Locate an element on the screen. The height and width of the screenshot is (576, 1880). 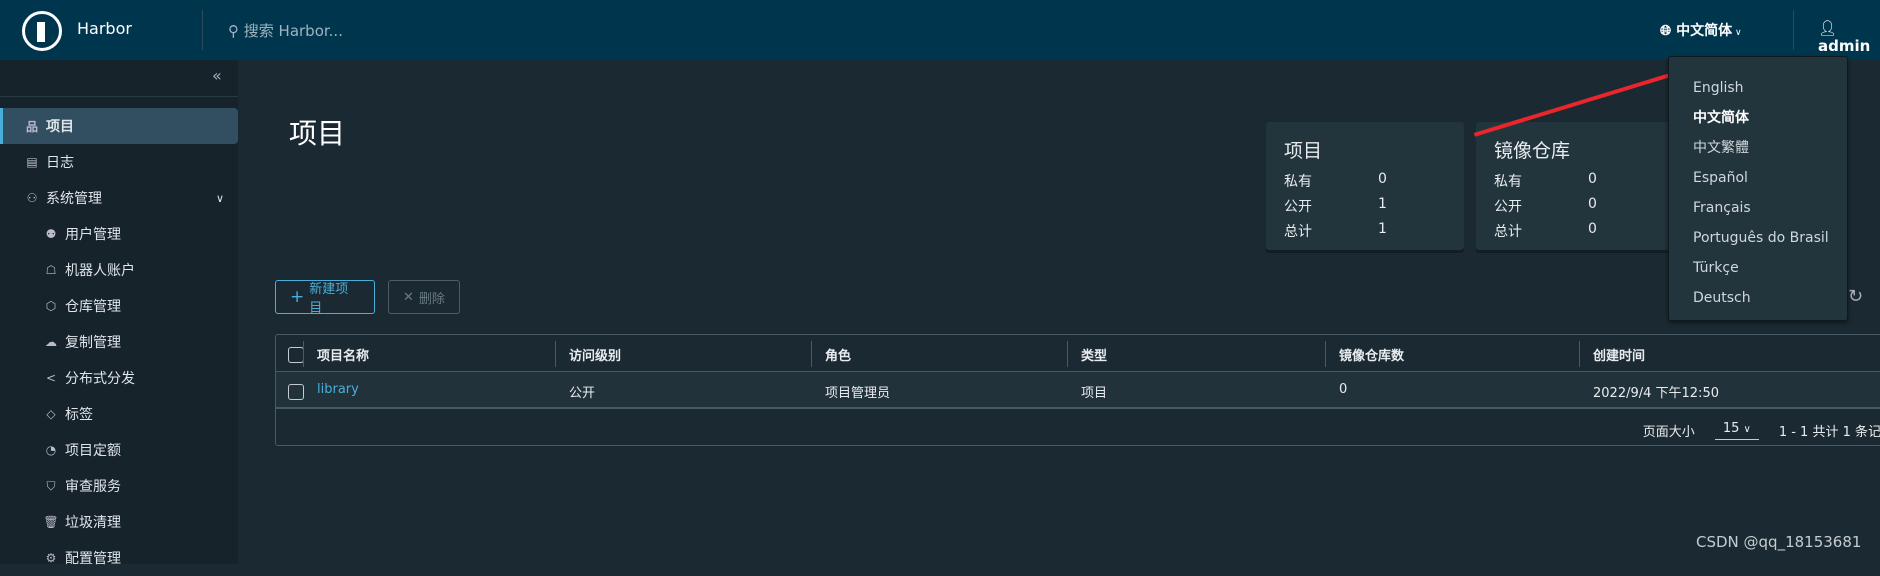
user-menu: 👤︎admin is located at coordinates (1849, 37).